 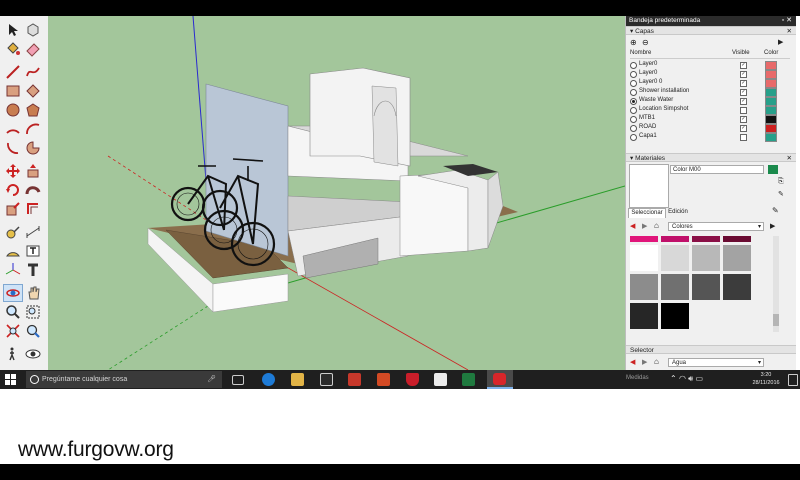 I want to click on rectangle-tool-icon, so click(x=13, y=91).